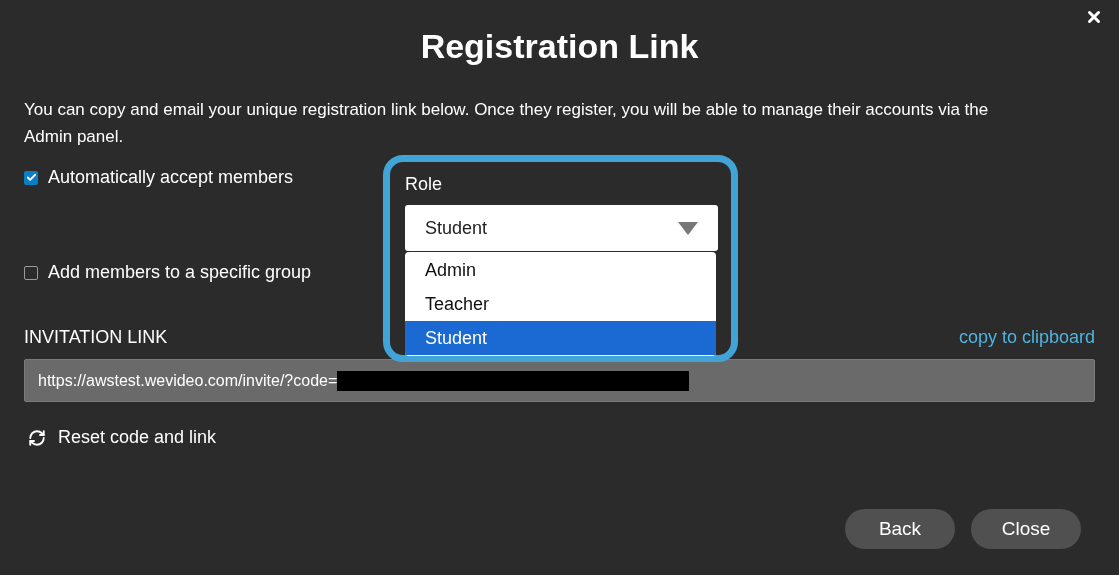 The width and height of the screenshot is (1119, 575). I want to click on close-icon, so click(1094, 17).